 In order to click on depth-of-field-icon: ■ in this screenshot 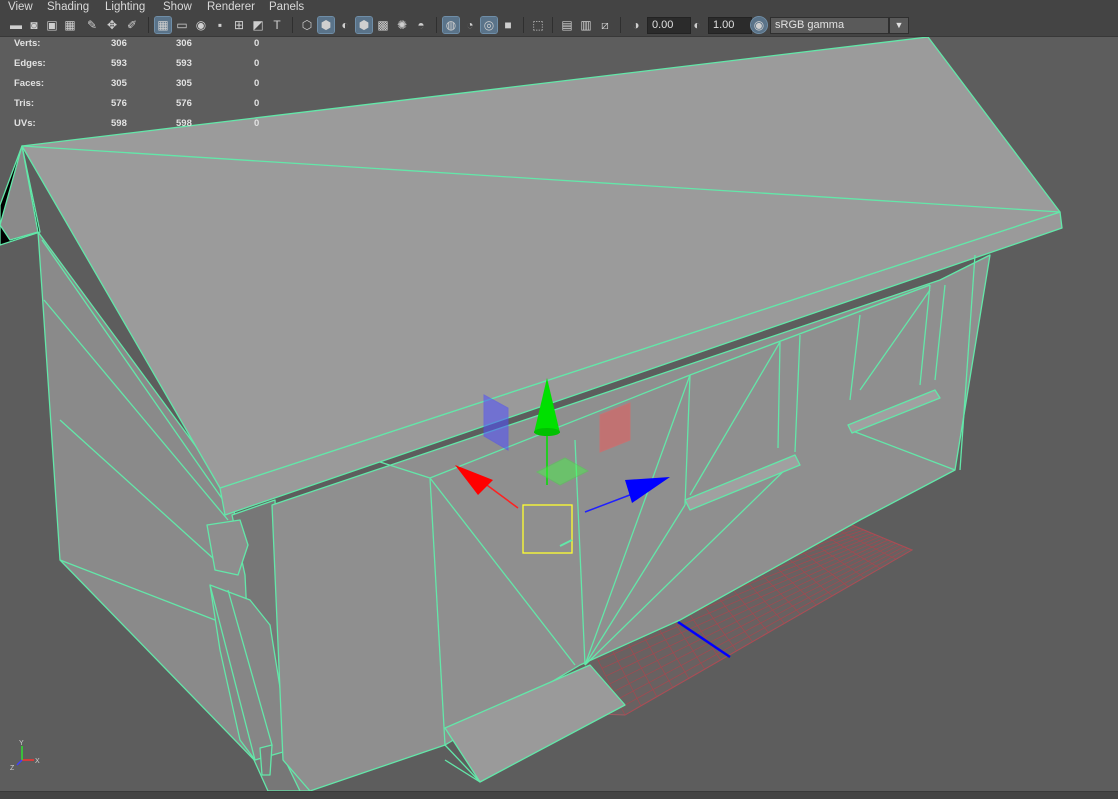, I will do `click(508, 25)`.